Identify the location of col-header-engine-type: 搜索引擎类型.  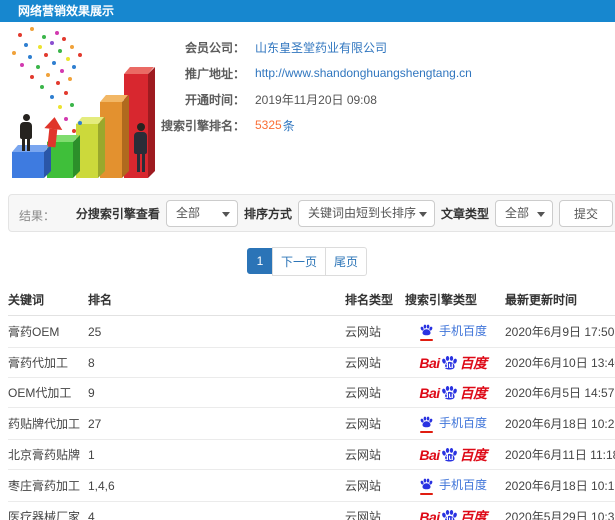
(455, 301).